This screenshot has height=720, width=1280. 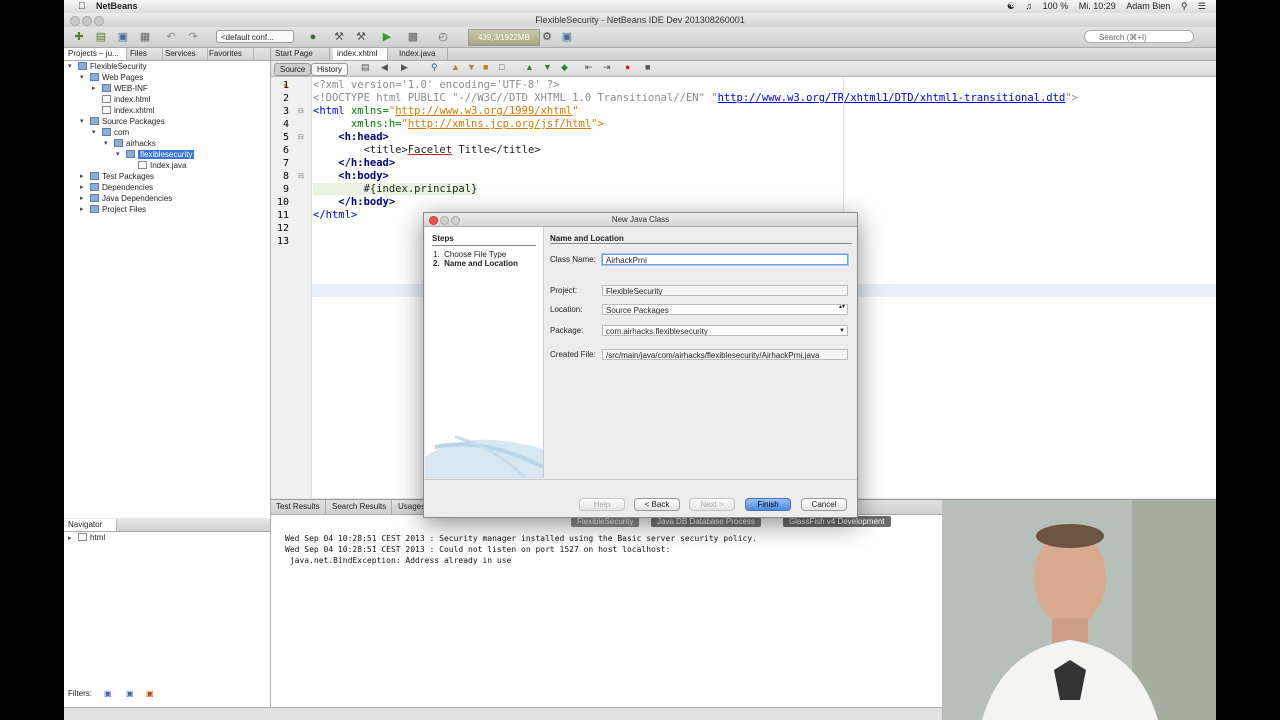 I want to click on prev-bookmark-icon: ▲, so click(x=529, y=67).